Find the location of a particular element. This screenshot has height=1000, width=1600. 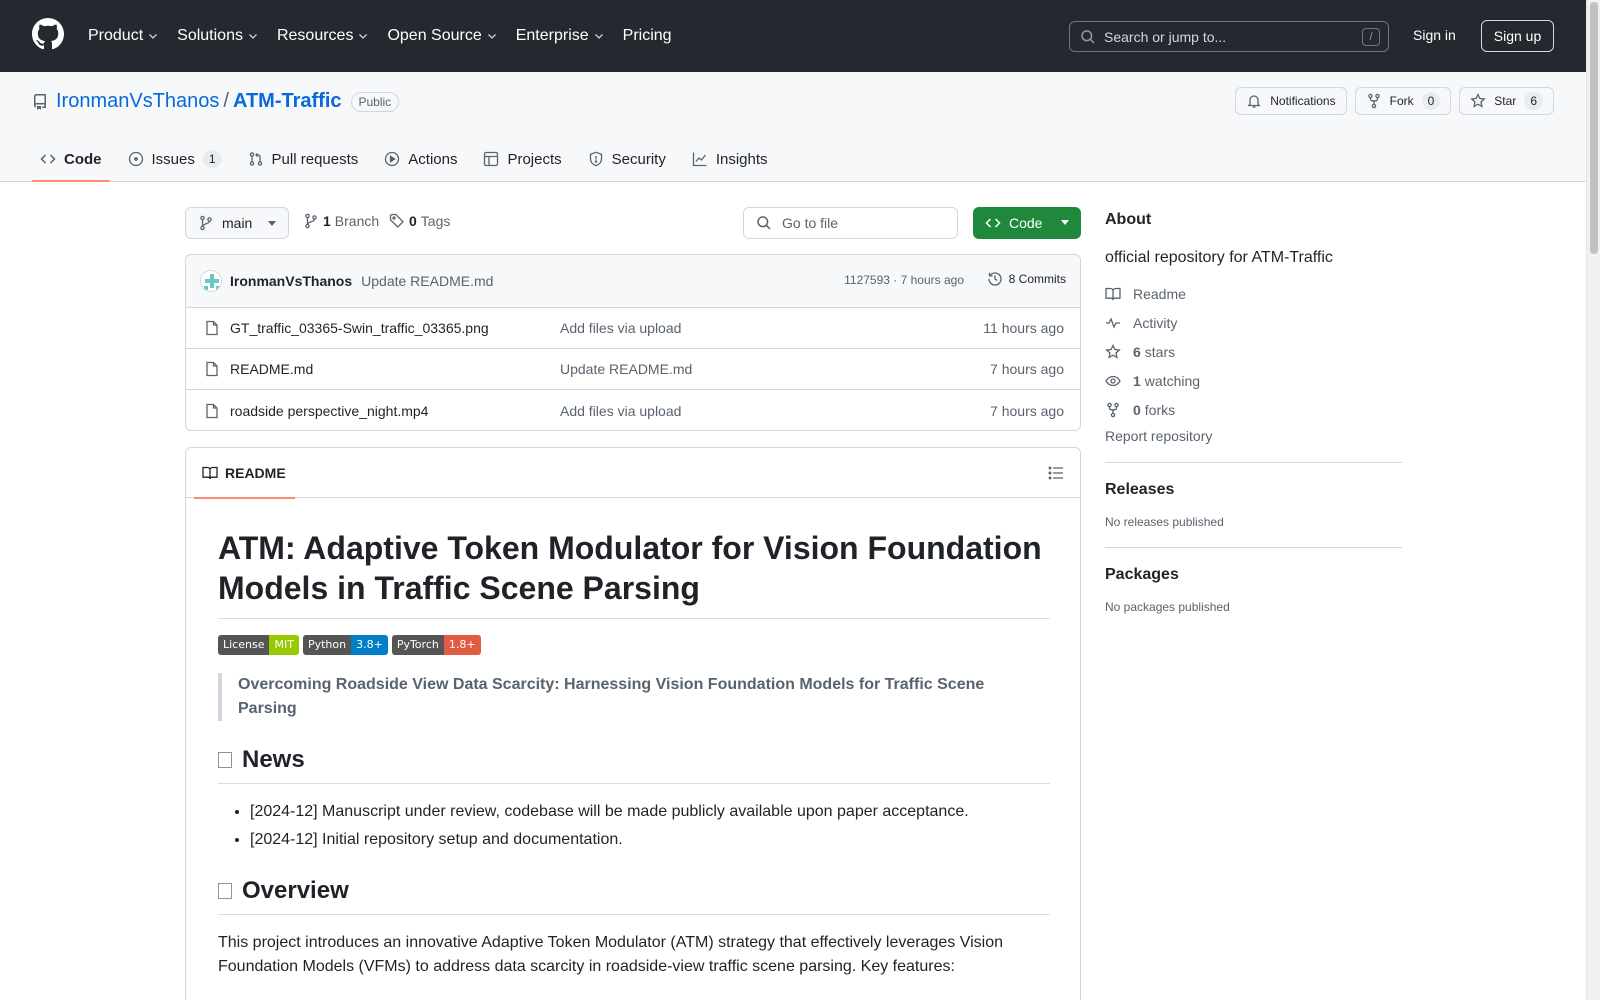

packages-heading: Packages is located at coordinates (1253, 575).